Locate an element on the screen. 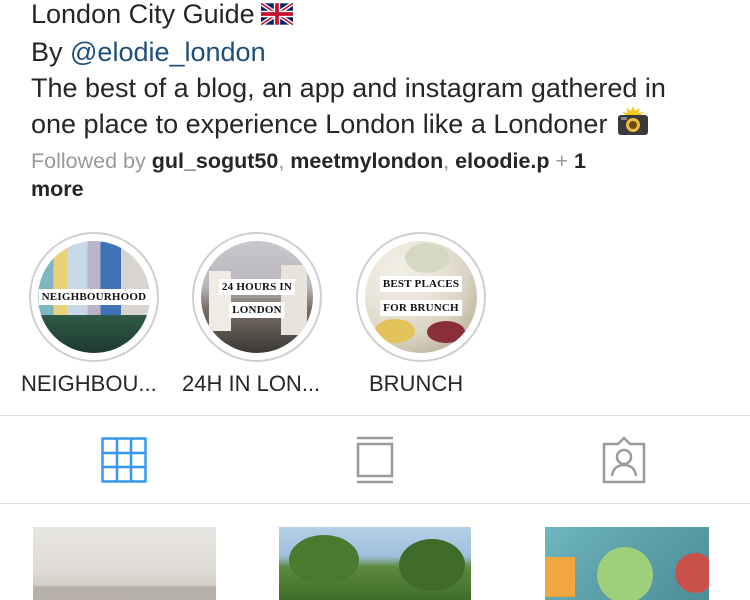 This screenshot has width=750, height=600. highlight-cover-image: NEIGHBOURHOOD is located at coordinates (94, 297).